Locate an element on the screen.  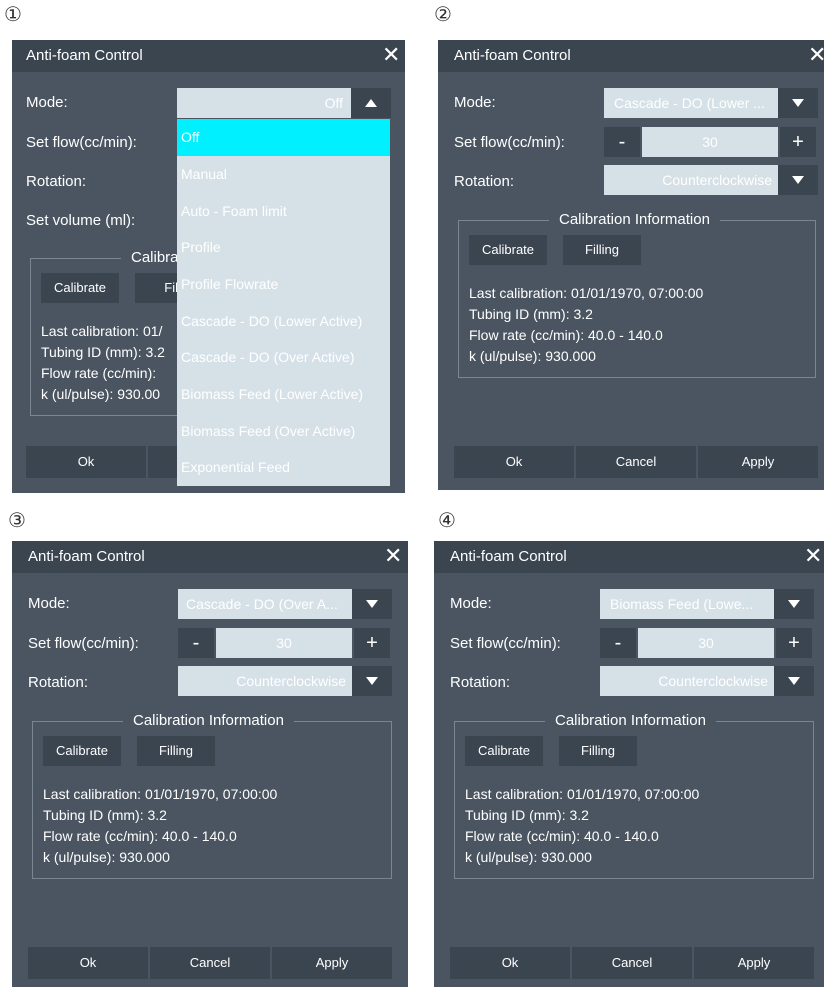
menu-item-off: Off is located at coordinates (283, 137).